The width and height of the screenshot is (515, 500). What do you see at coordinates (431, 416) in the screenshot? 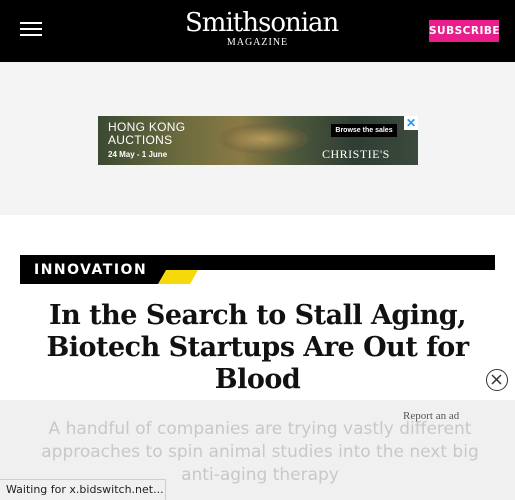
I see `report-ad-link: Report an ad` at bounding box center [431, 416].